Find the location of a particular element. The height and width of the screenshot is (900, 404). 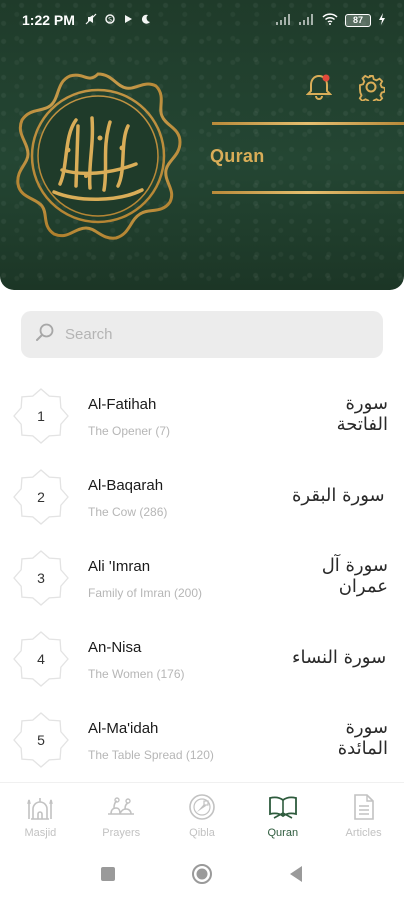

document-icon is located at coordinates (364, 807).